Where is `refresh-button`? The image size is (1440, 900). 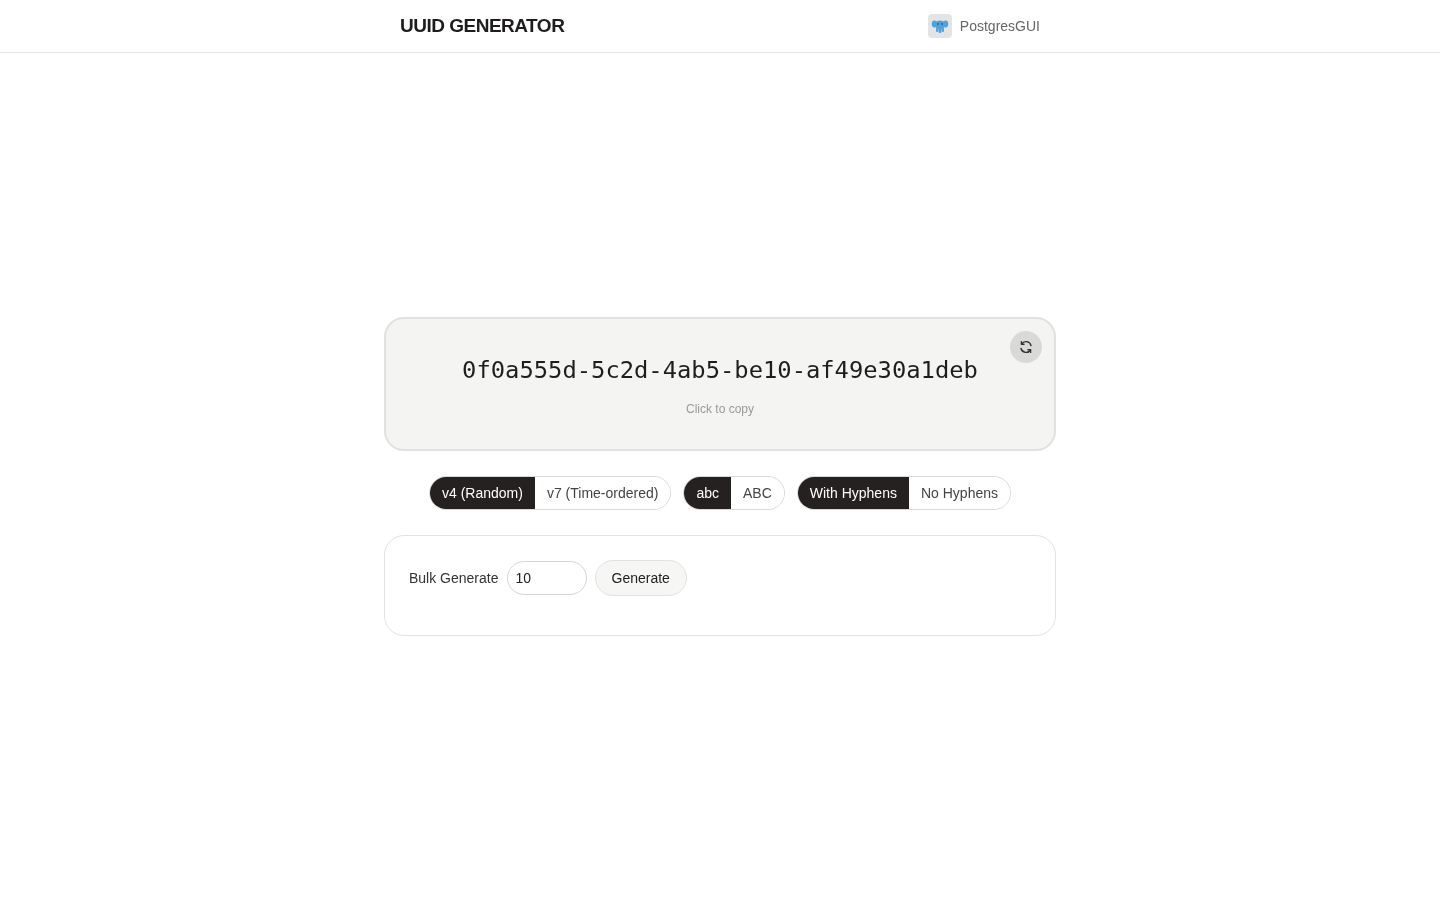
refresh-button is located at coordinates (1026, 347).